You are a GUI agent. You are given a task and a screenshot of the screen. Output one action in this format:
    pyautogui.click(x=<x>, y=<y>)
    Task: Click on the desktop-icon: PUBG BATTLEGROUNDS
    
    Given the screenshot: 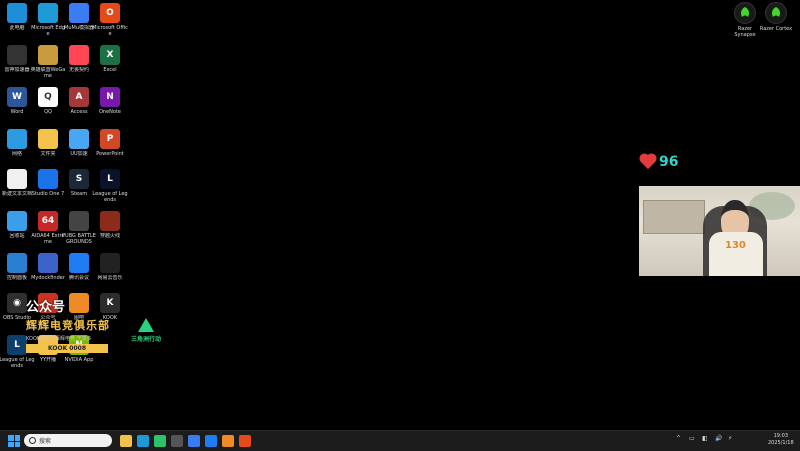 What is the action you would take?
    pyautogui.click(x=79, y=230)
    